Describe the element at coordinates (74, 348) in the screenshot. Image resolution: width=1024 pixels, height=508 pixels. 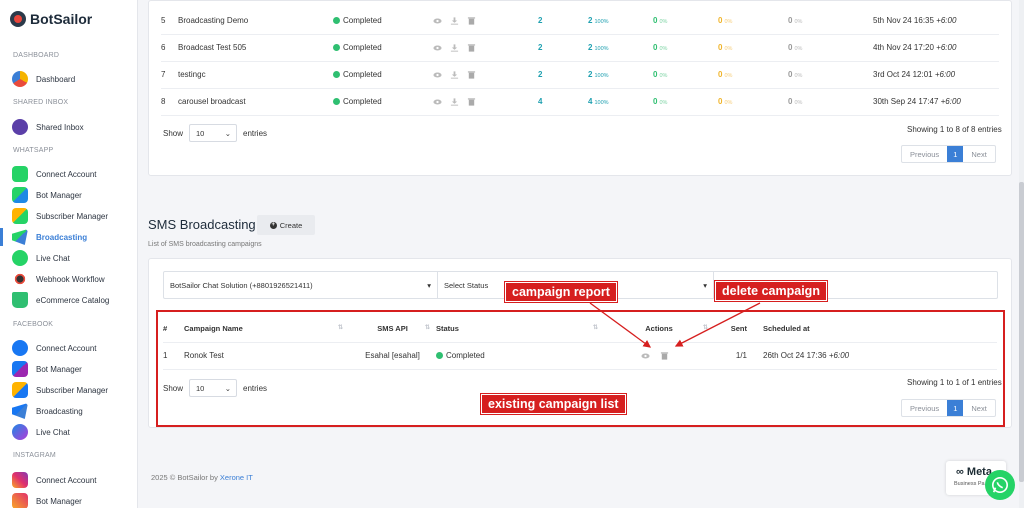
I see `sidebar-item-fb-connect: Connect Account` at that location.